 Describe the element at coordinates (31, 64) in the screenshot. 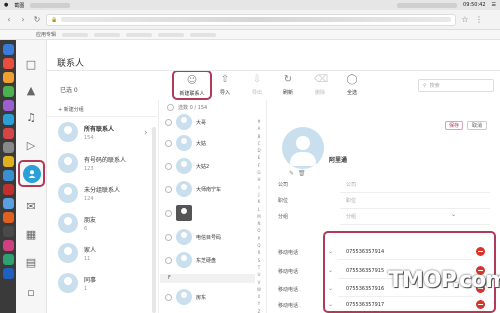

I see `window-icon: □` at that location.